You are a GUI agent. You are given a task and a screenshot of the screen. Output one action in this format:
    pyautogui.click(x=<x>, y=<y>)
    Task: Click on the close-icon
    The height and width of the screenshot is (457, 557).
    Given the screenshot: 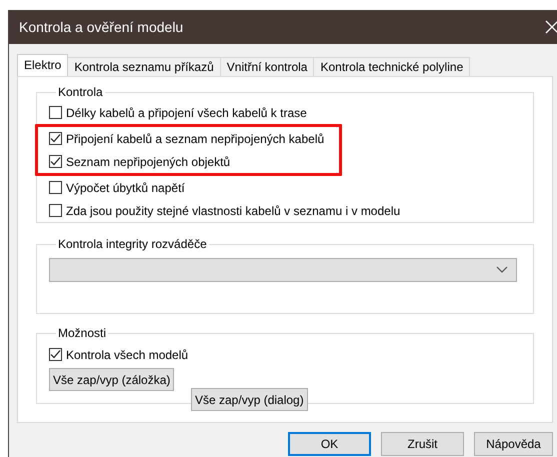 What is the action you would take?
    pyautogui.click(x=551, y=27)
    